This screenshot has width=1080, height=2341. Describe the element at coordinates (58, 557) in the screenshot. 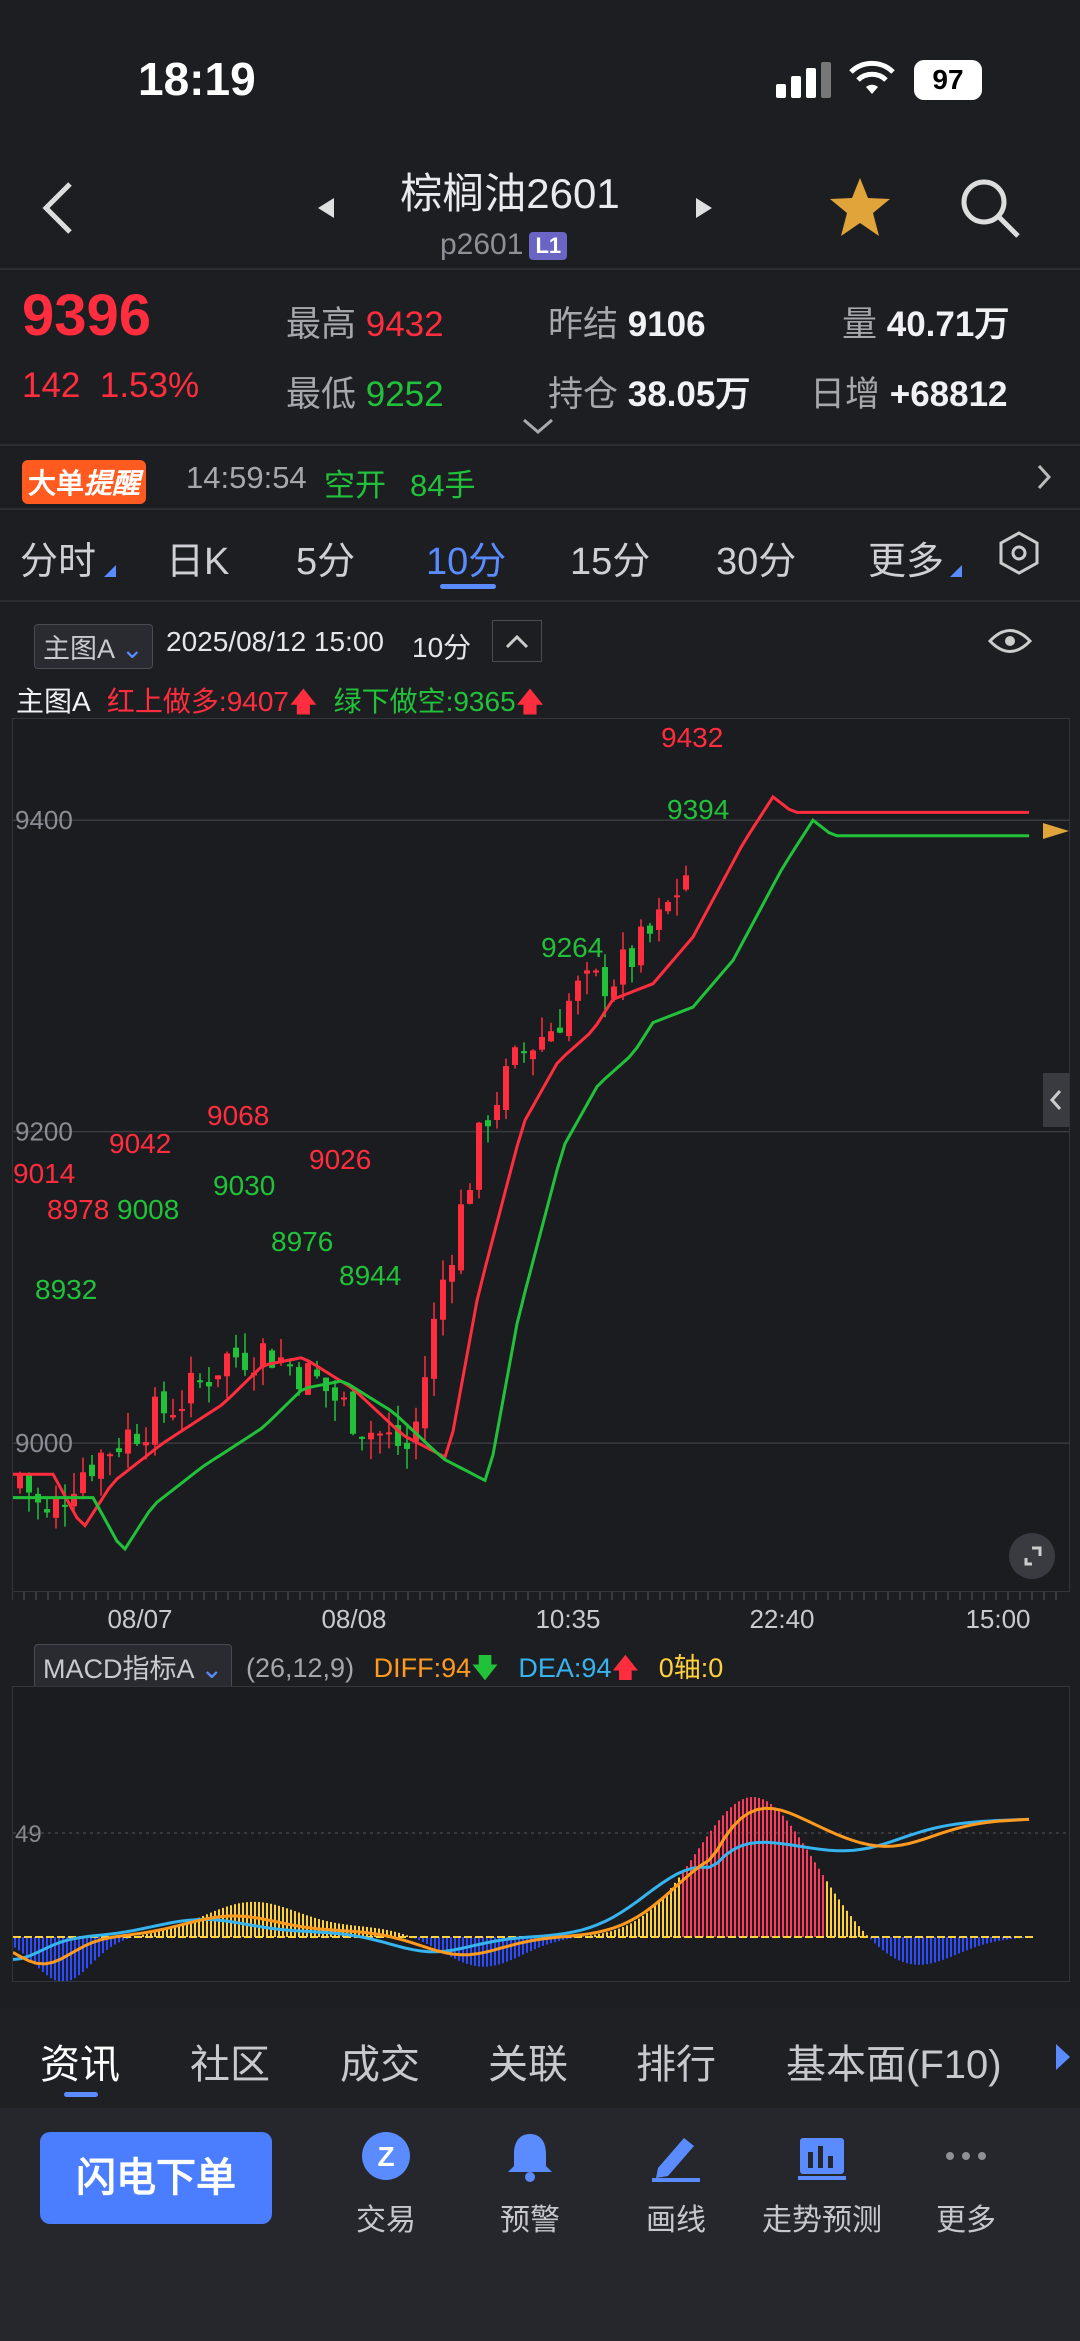

I see `tab-intraday: 分时` at that location.